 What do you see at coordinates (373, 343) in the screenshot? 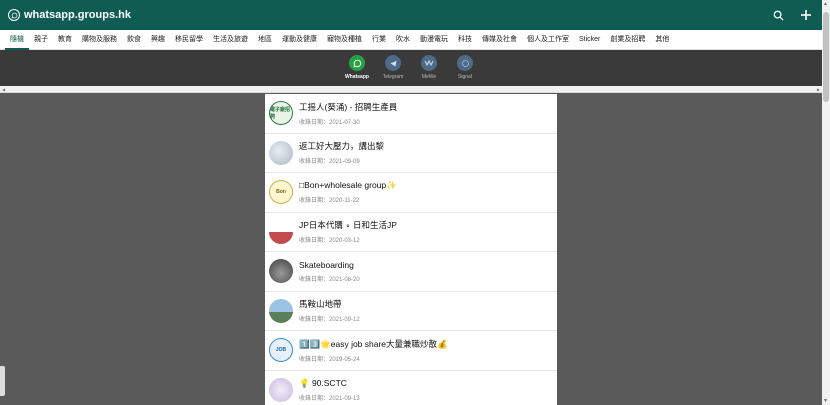
I see `group-title: 1️⃣3️⃣🌟easy job share大量兼職炒散💰` at bounding box center [373, 343].